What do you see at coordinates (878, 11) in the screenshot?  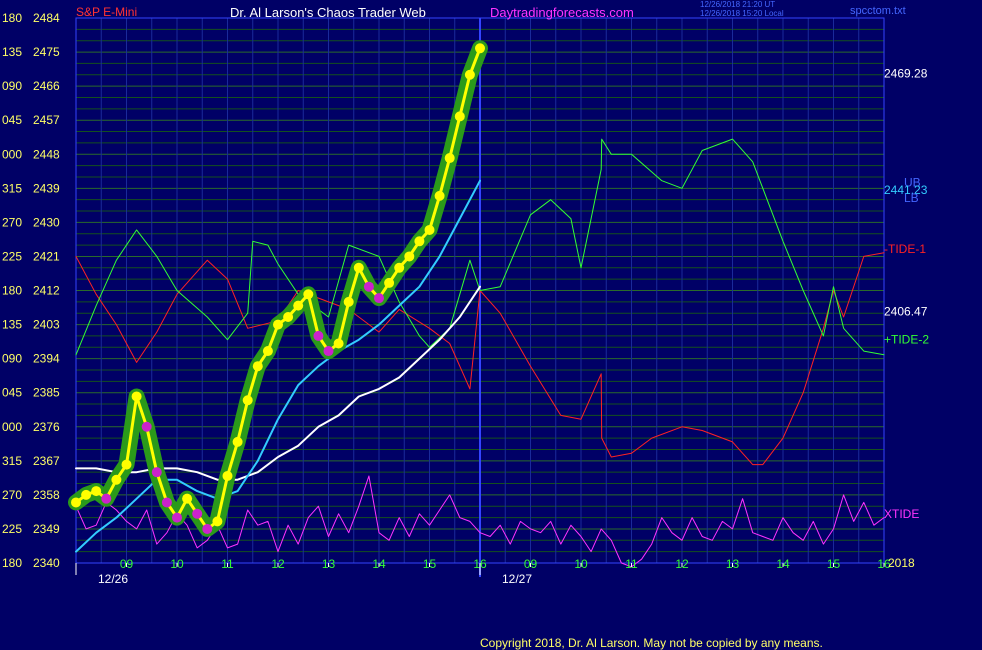 I see `header-file: spcctom.txt` at bounding box center [878, 11].